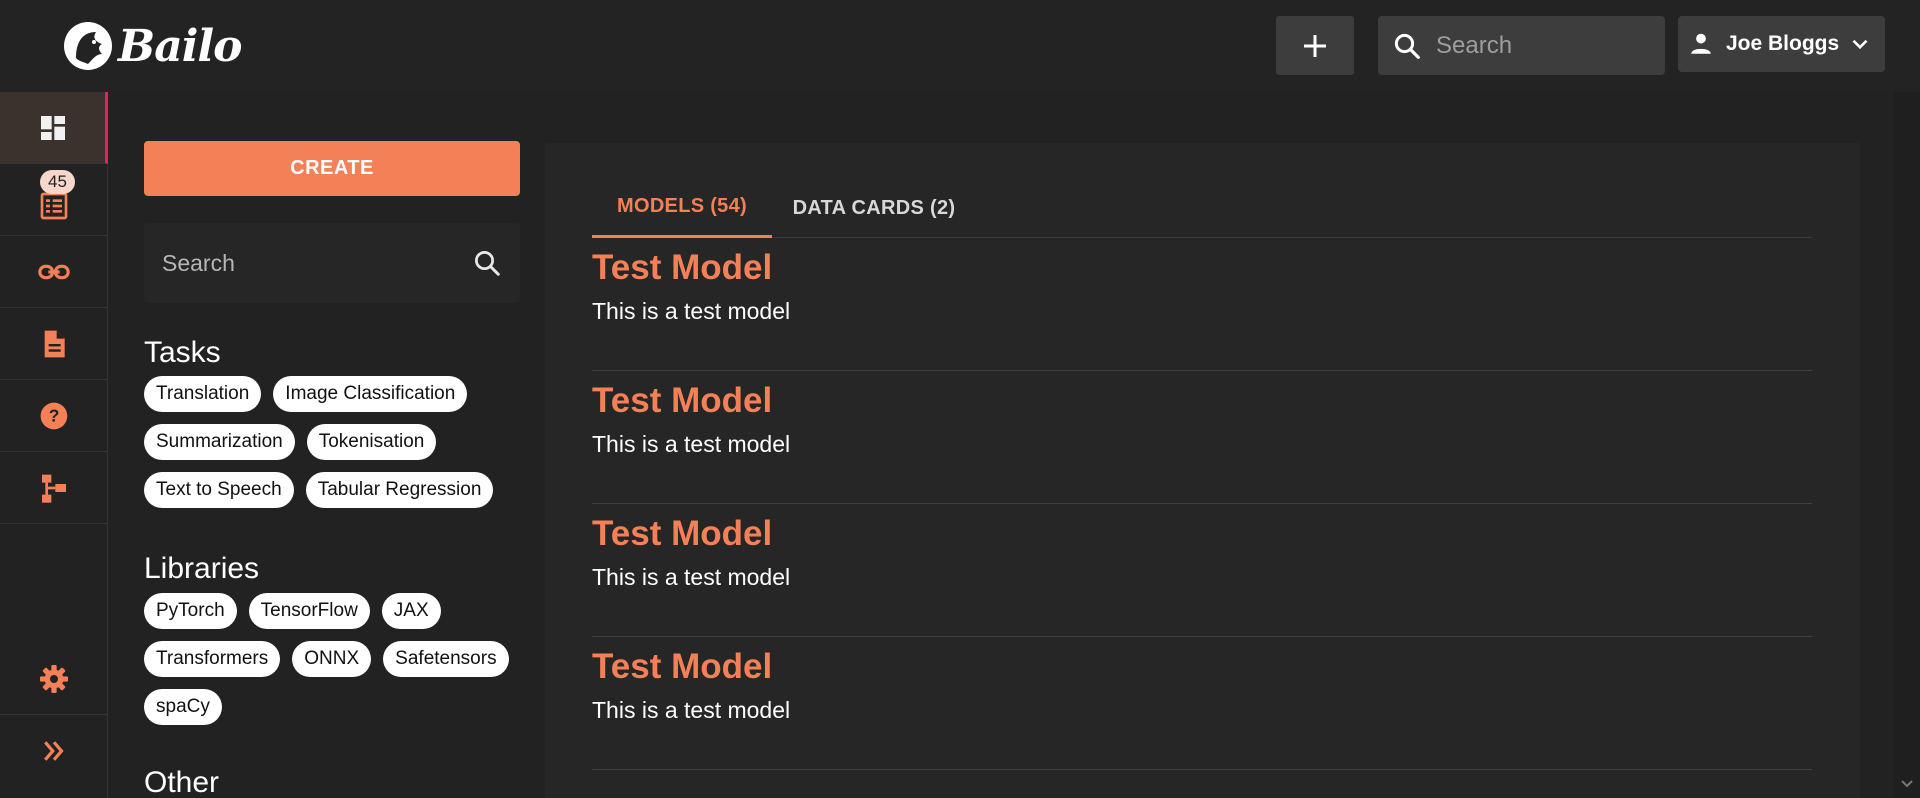  I want to click on lion-logo-icon, so click(88, 46).